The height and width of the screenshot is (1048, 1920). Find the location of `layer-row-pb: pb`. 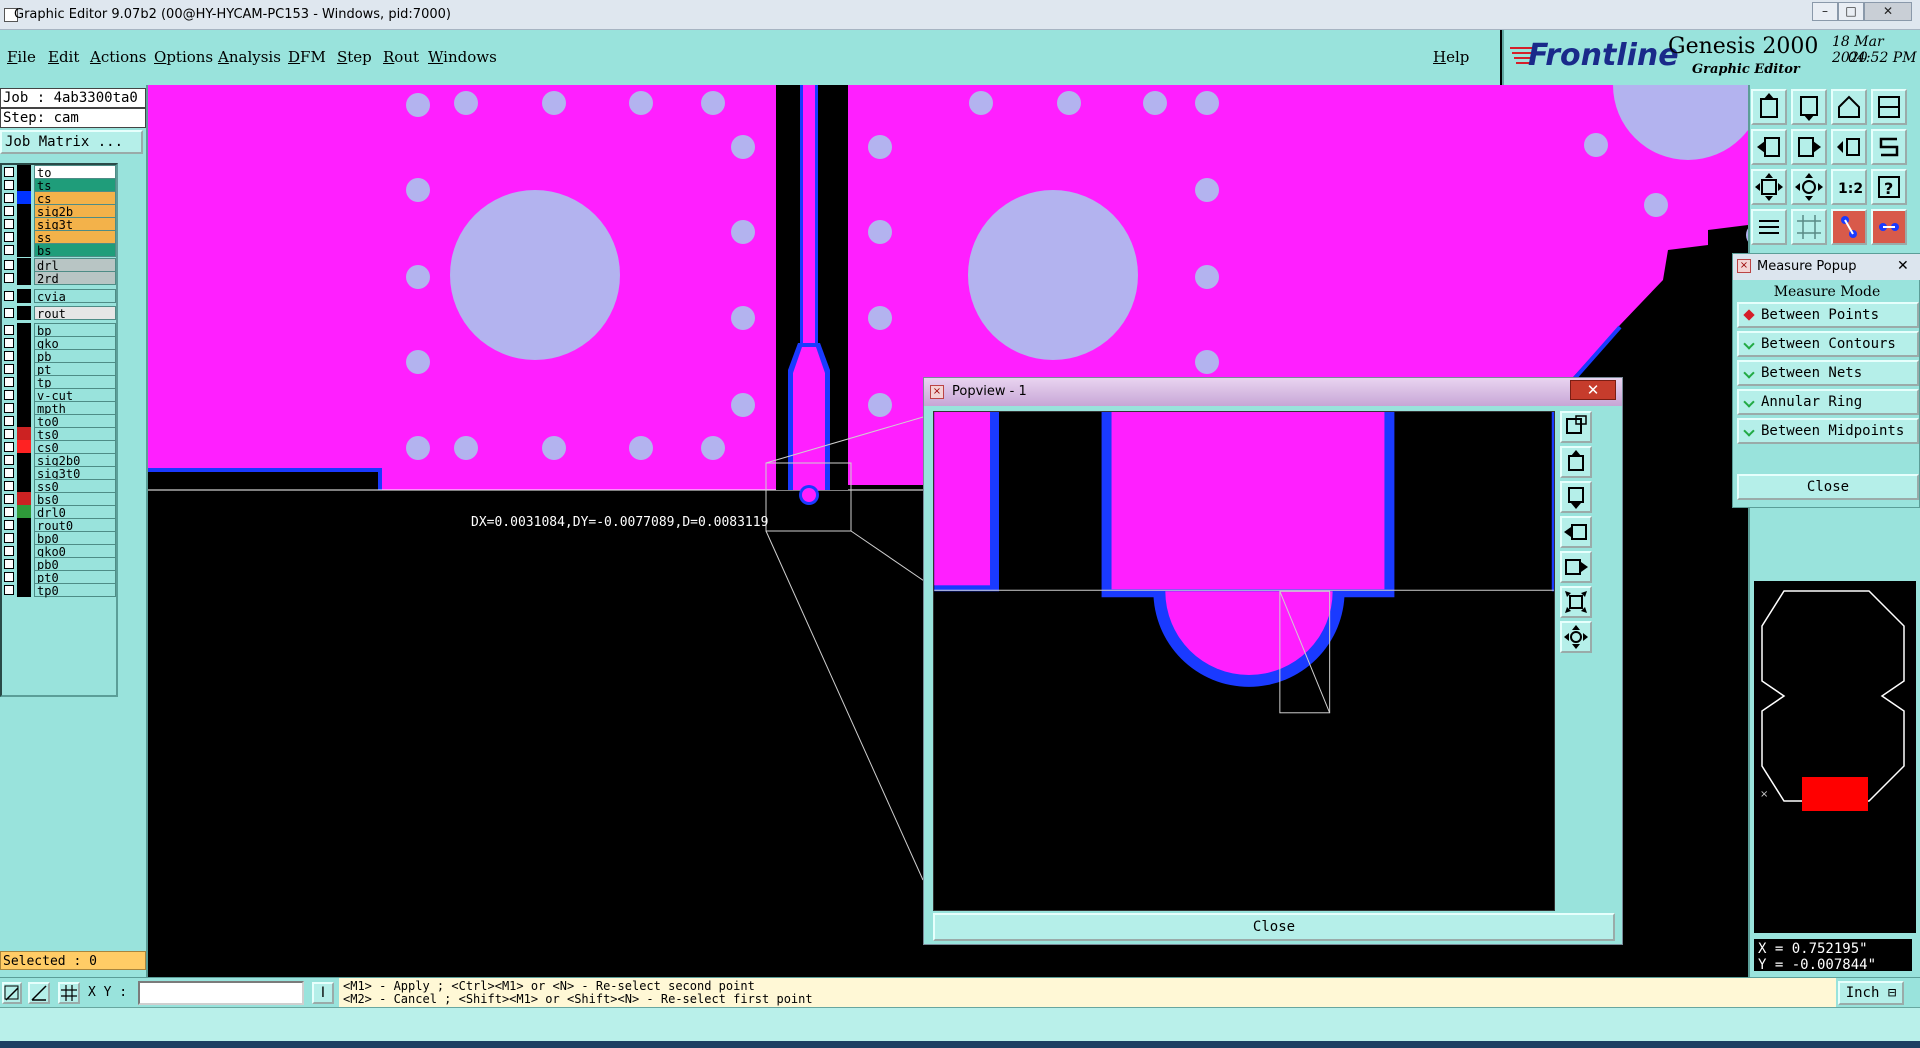

layer-row-pb: pb is located at coordinates (59, 356).